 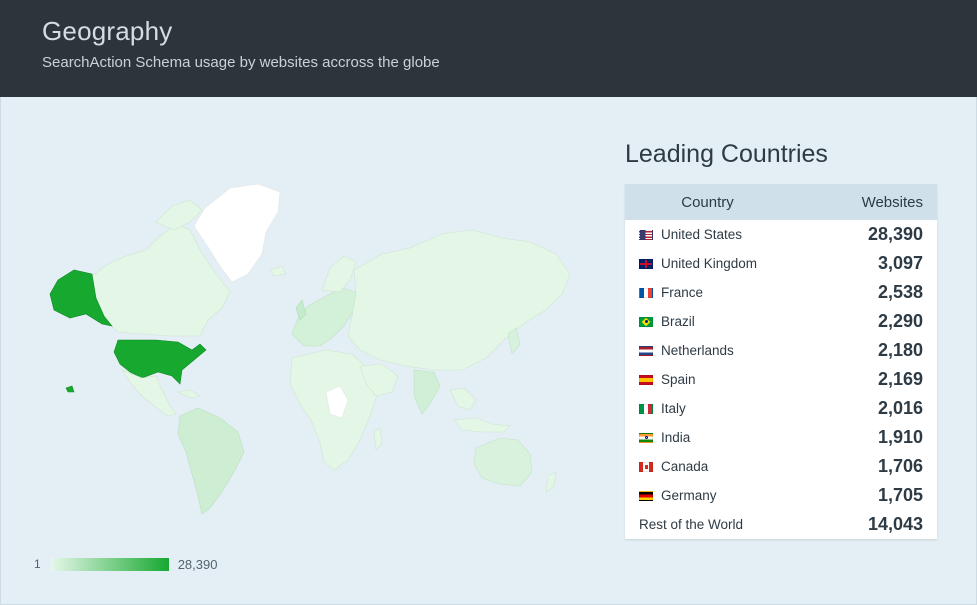 I want to click on country-name: Brazil, so click(x=678, y=321).